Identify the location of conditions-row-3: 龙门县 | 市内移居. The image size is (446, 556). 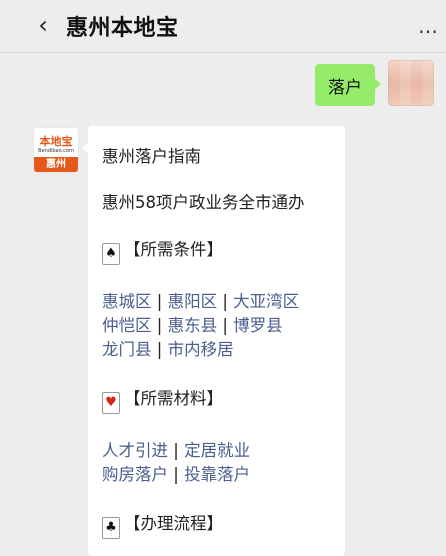
(168, 348).